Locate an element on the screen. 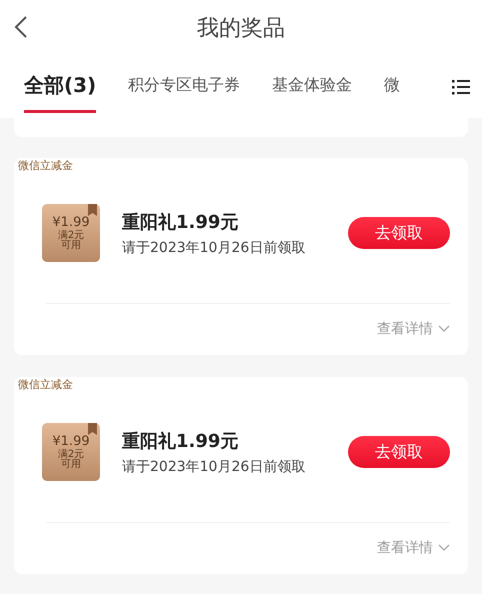 Image resolution: width=482 pixels, height=594 pixels. back-icon is located at coordinates (21, 27).